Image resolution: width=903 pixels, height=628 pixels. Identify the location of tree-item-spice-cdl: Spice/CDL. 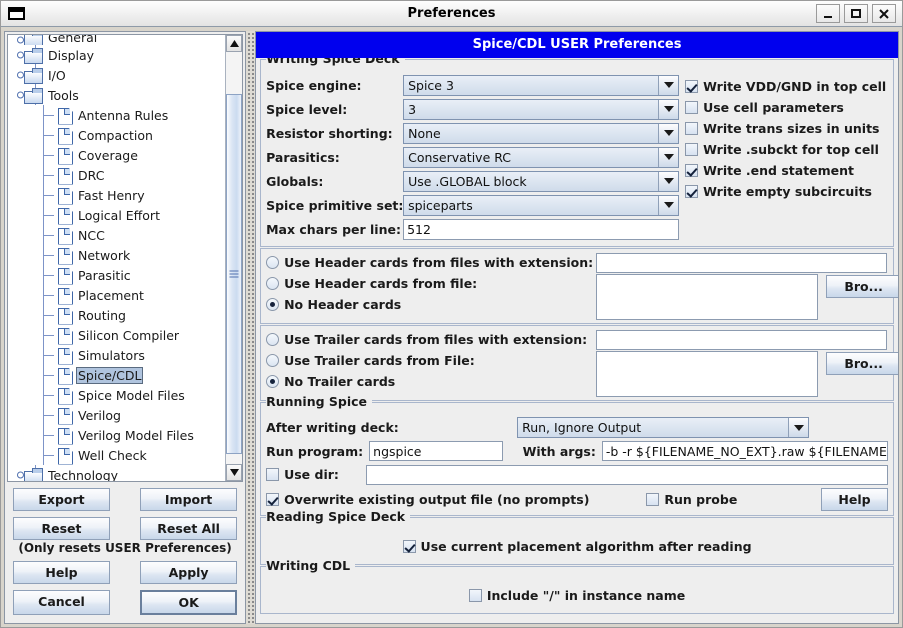
(116, 375).